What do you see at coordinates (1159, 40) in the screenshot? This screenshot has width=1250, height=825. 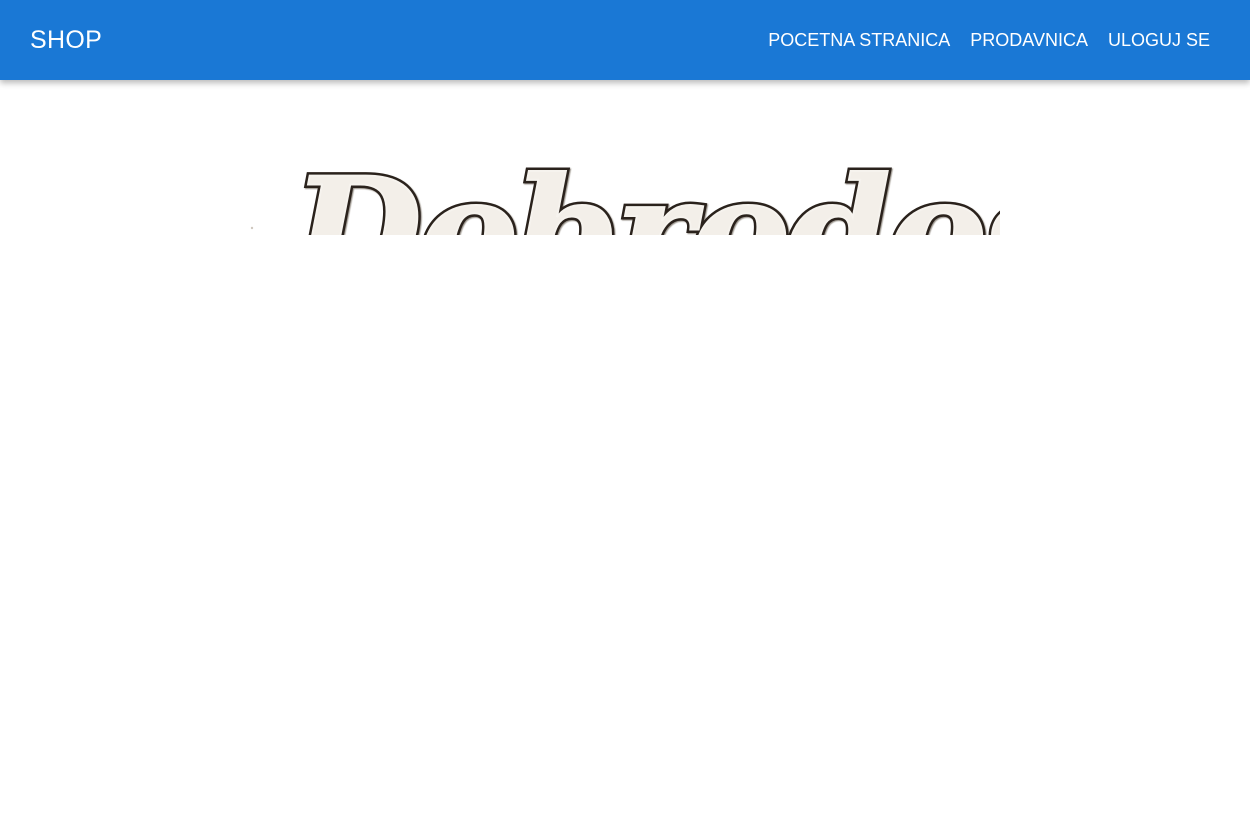 I see `nav-login-link: ULOGUJ SE` at bounding box center [1159, 40].